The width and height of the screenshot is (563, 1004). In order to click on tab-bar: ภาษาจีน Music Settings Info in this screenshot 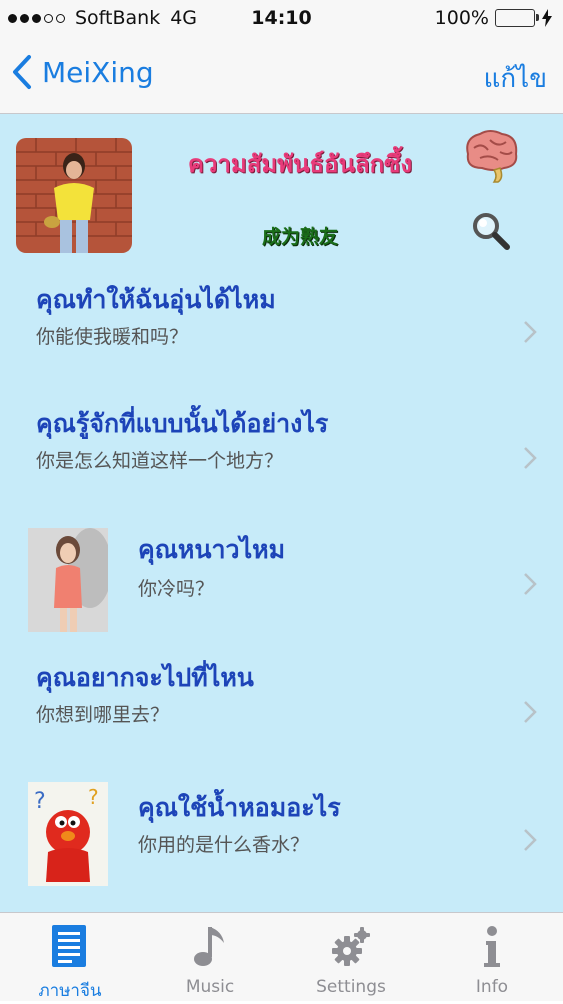, I will do `click(281, 956)`.